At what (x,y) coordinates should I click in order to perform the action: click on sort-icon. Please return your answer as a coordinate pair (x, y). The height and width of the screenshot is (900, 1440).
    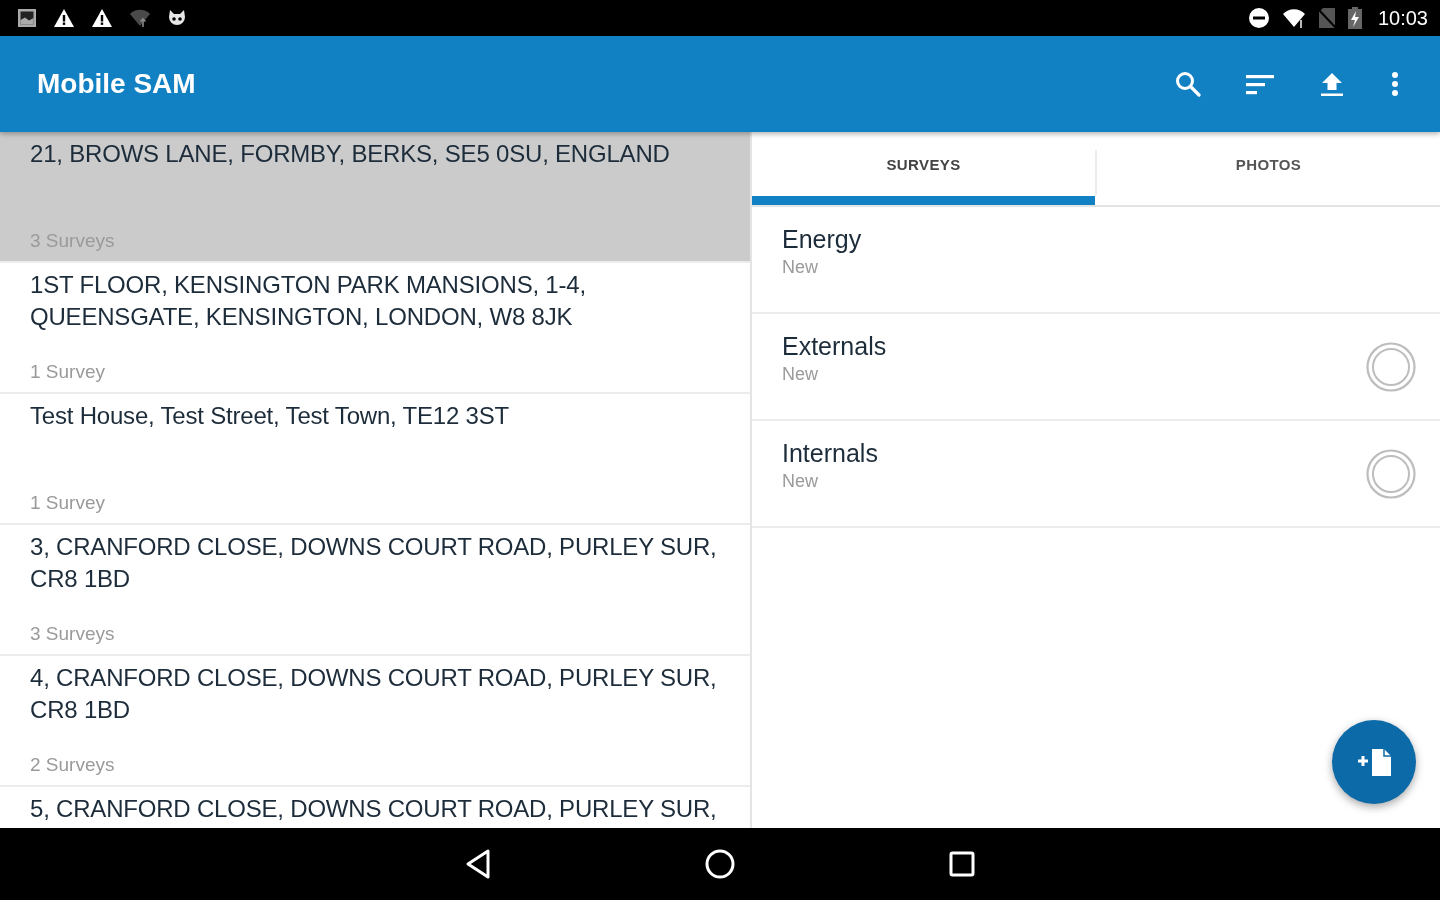
    Looking at the image, I should click on (1260, 84).